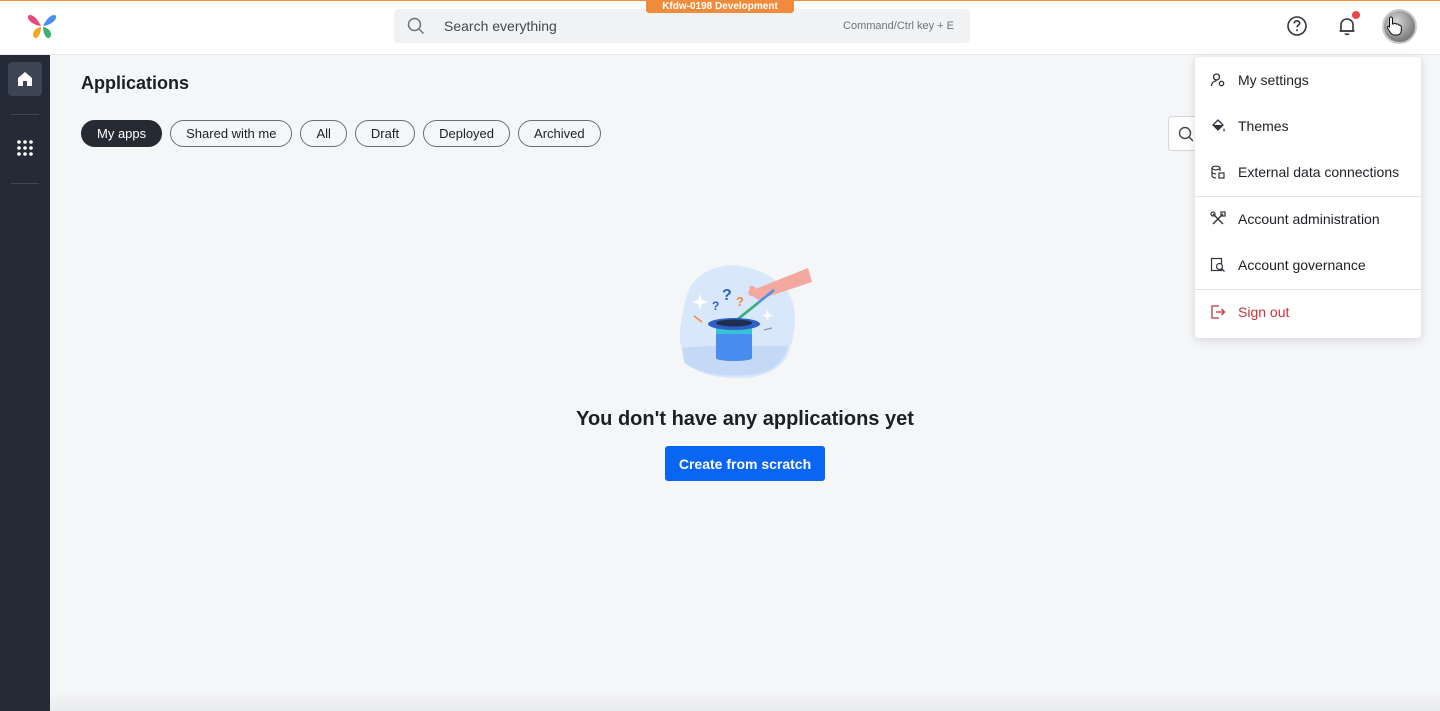  I want to click on menu-item-label: Sign out, so click(1264, 312).